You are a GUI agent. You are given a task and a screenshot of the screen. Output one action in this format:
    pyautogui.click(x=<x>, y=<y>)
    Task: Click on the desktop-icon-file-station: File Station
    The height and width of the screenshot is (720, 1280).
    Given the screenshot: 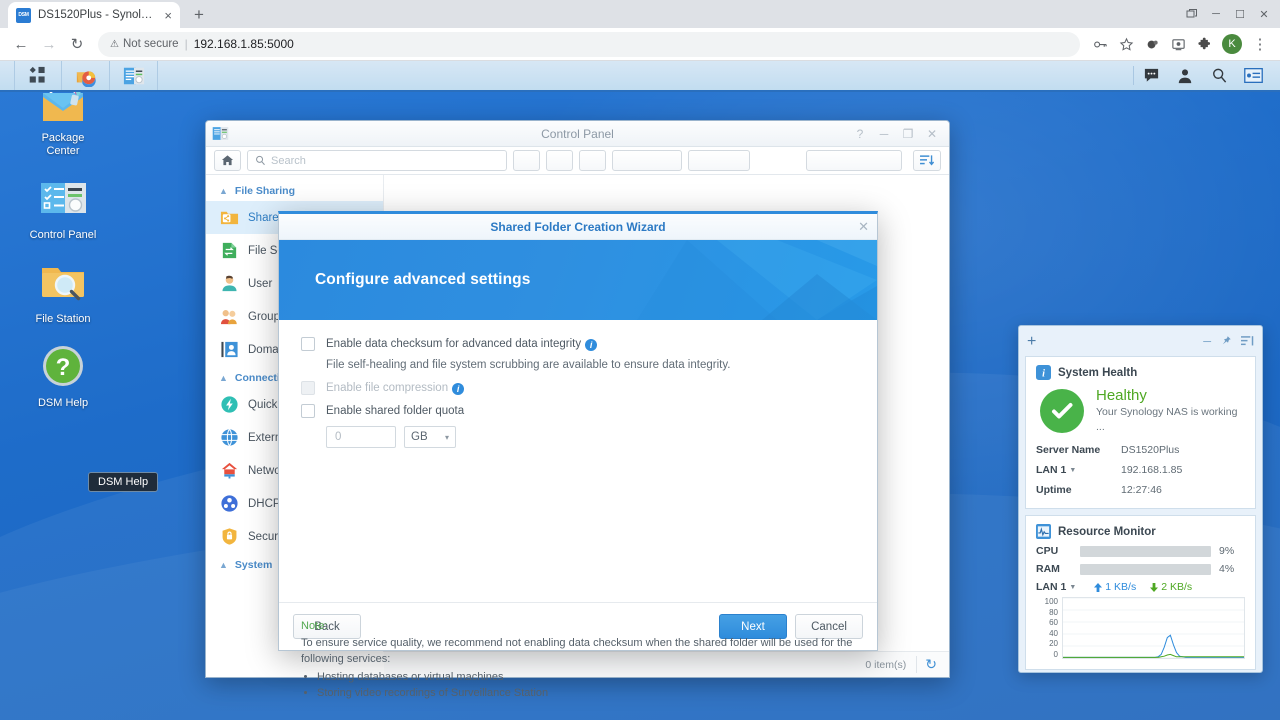 What is the action you would take?
    pyautogui.click(x=63, y=291)
    